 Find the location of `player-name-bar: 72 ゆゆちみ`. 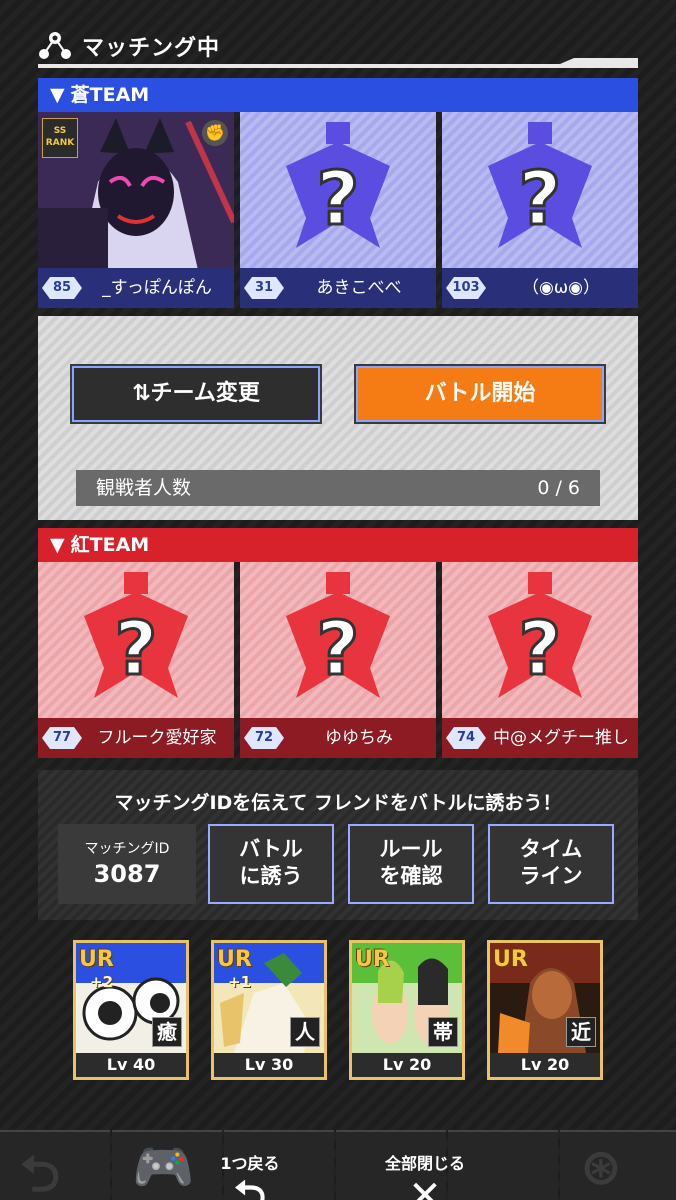

player-name-bar: 72 ゆゆちみ is located at coordinates (338, 738).